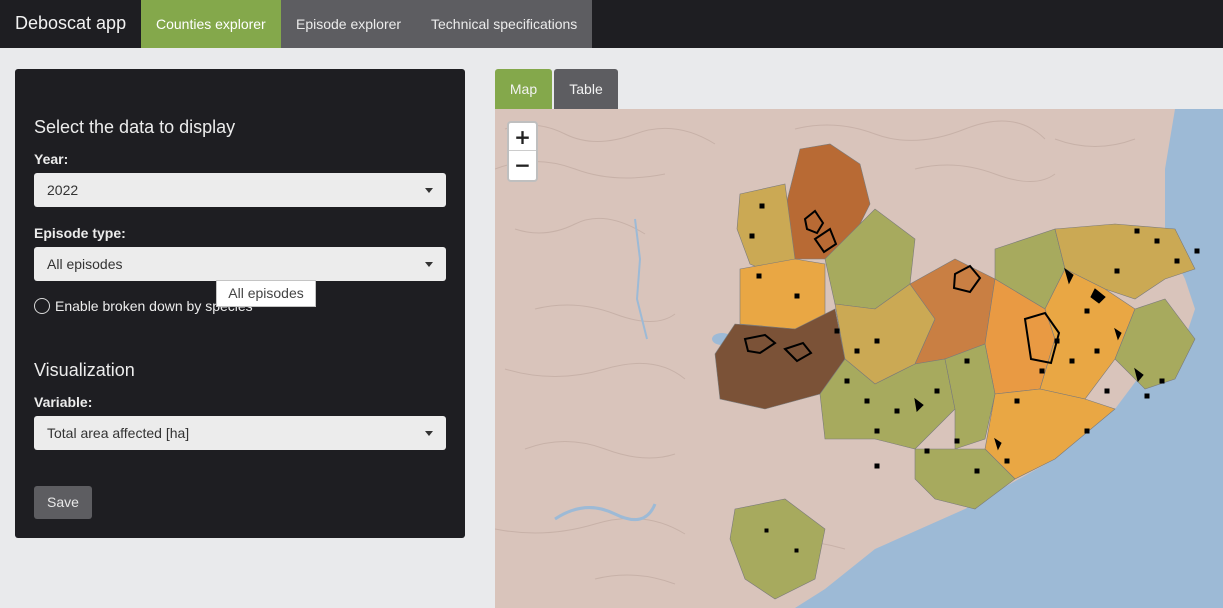  Describe the element at coordinates (63, 502) in the screenshot. I see `save-button: Save` at that location.